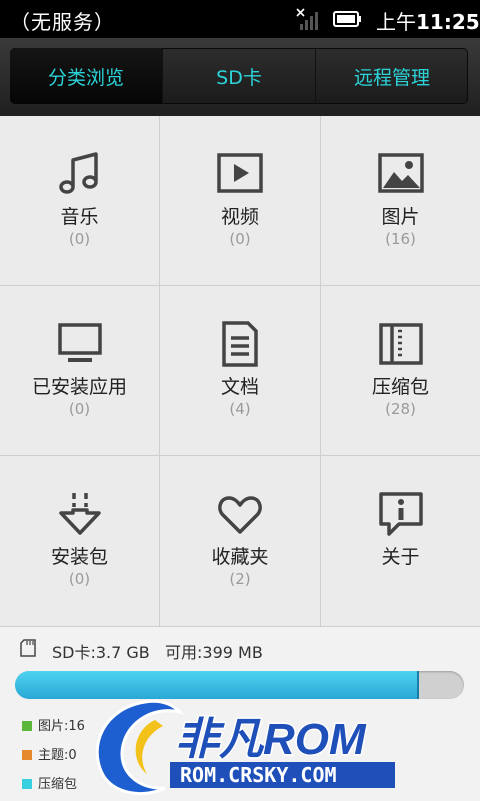  I want to click on clock: 上午11:25, so click(428, 20).